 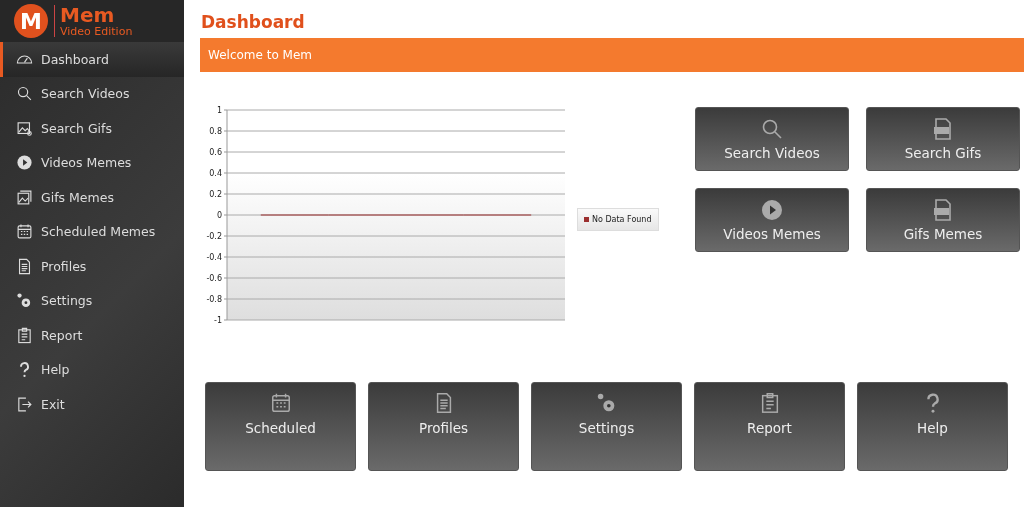 What do you see at coordinates (214, 257) in the screenshot?
I see `y-tick-label: -0.4` at bounding box center [214, 257].